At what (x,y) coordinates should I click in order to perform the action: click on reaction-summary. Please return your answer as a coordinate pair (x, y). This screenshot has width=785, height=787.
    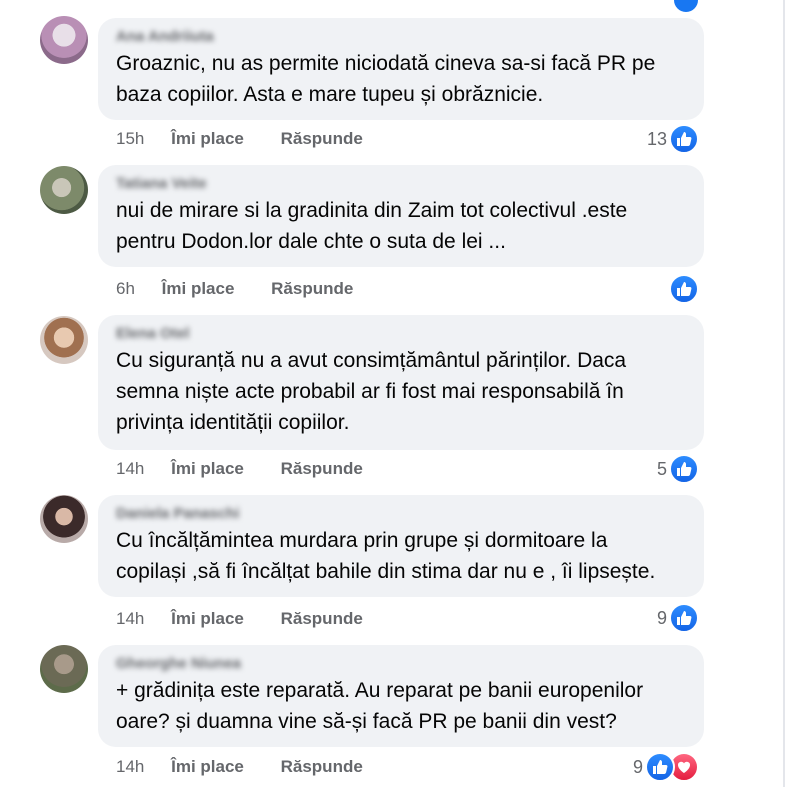
    Looking at the image, I should click on (683, 289).